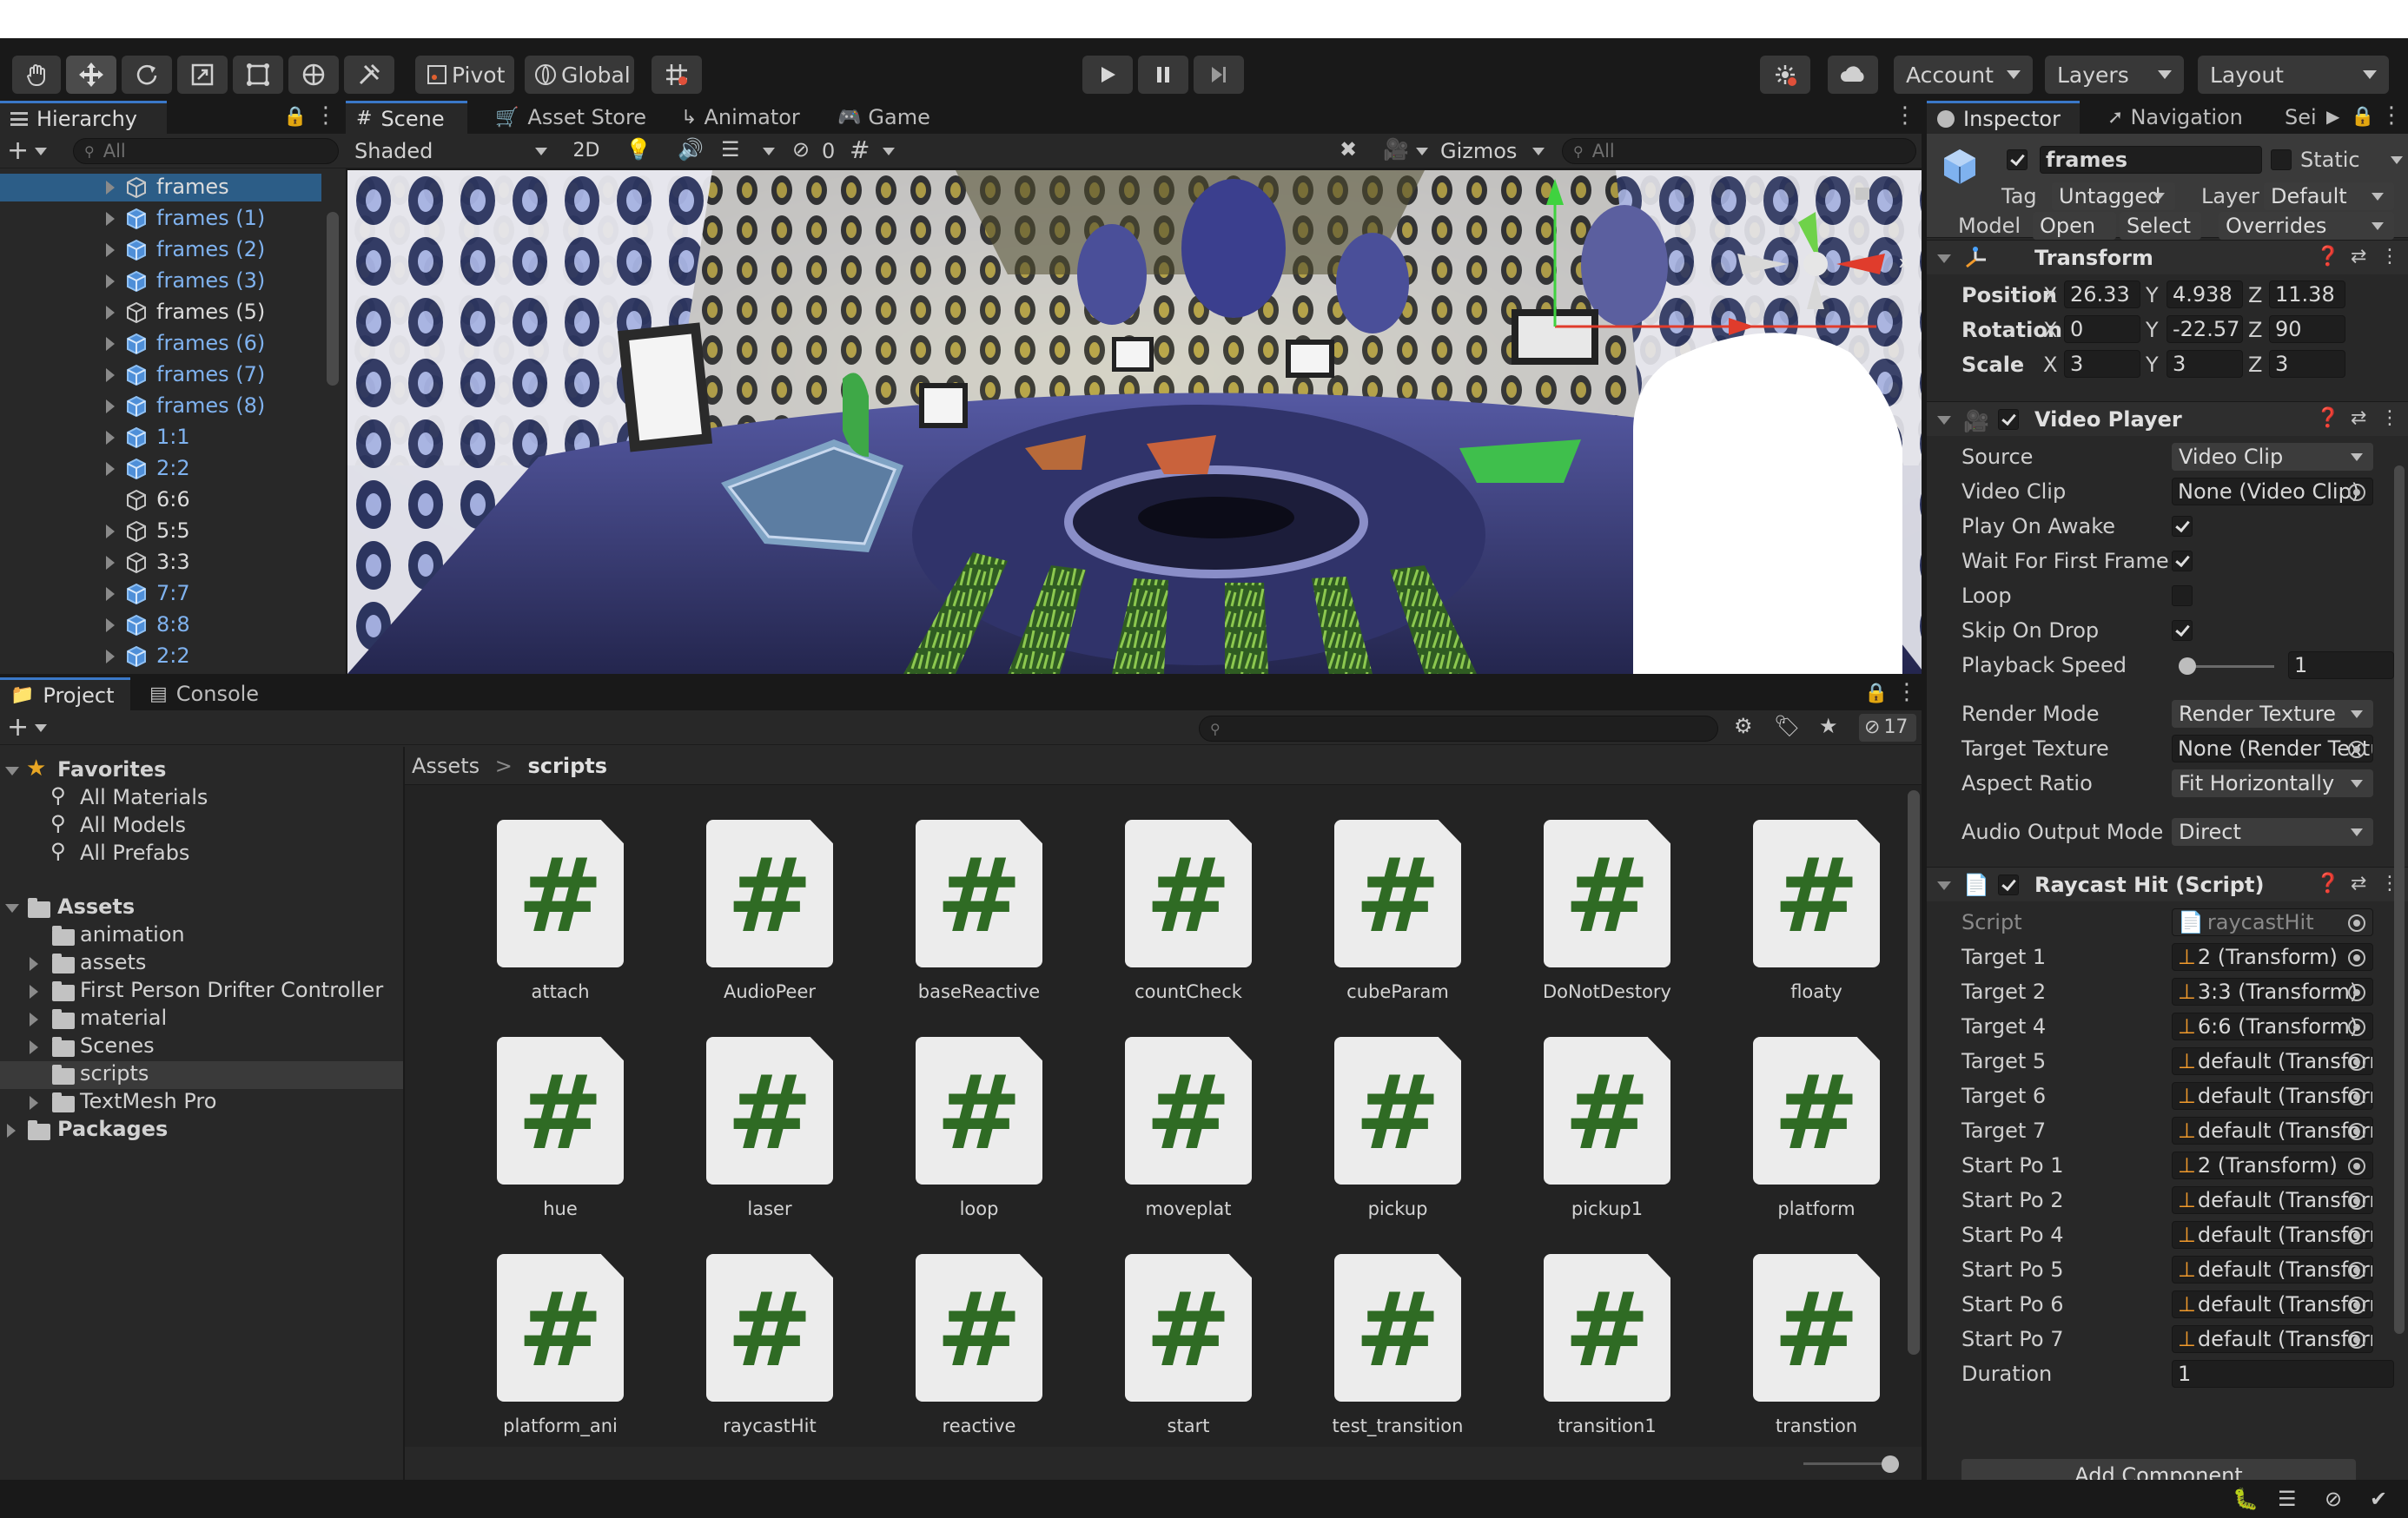 This screenshot has height=1518, width=2408. What do you see at coordinates (2115, 75) in the screenshot?
I see `layers-dropdown: Layers` at bounding box center [2115, 75].